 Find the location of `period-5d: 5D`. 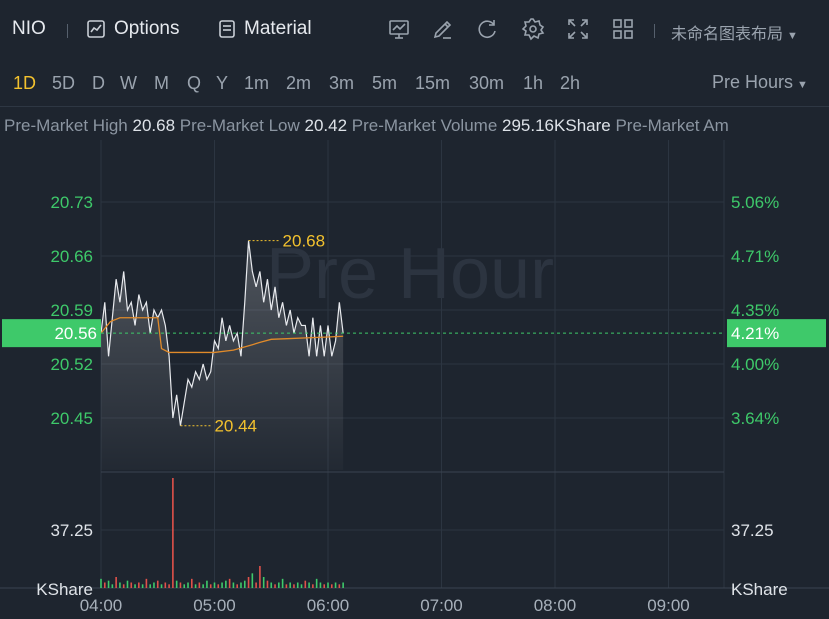

period-5d: 5D is located at coordinates (63, 83).